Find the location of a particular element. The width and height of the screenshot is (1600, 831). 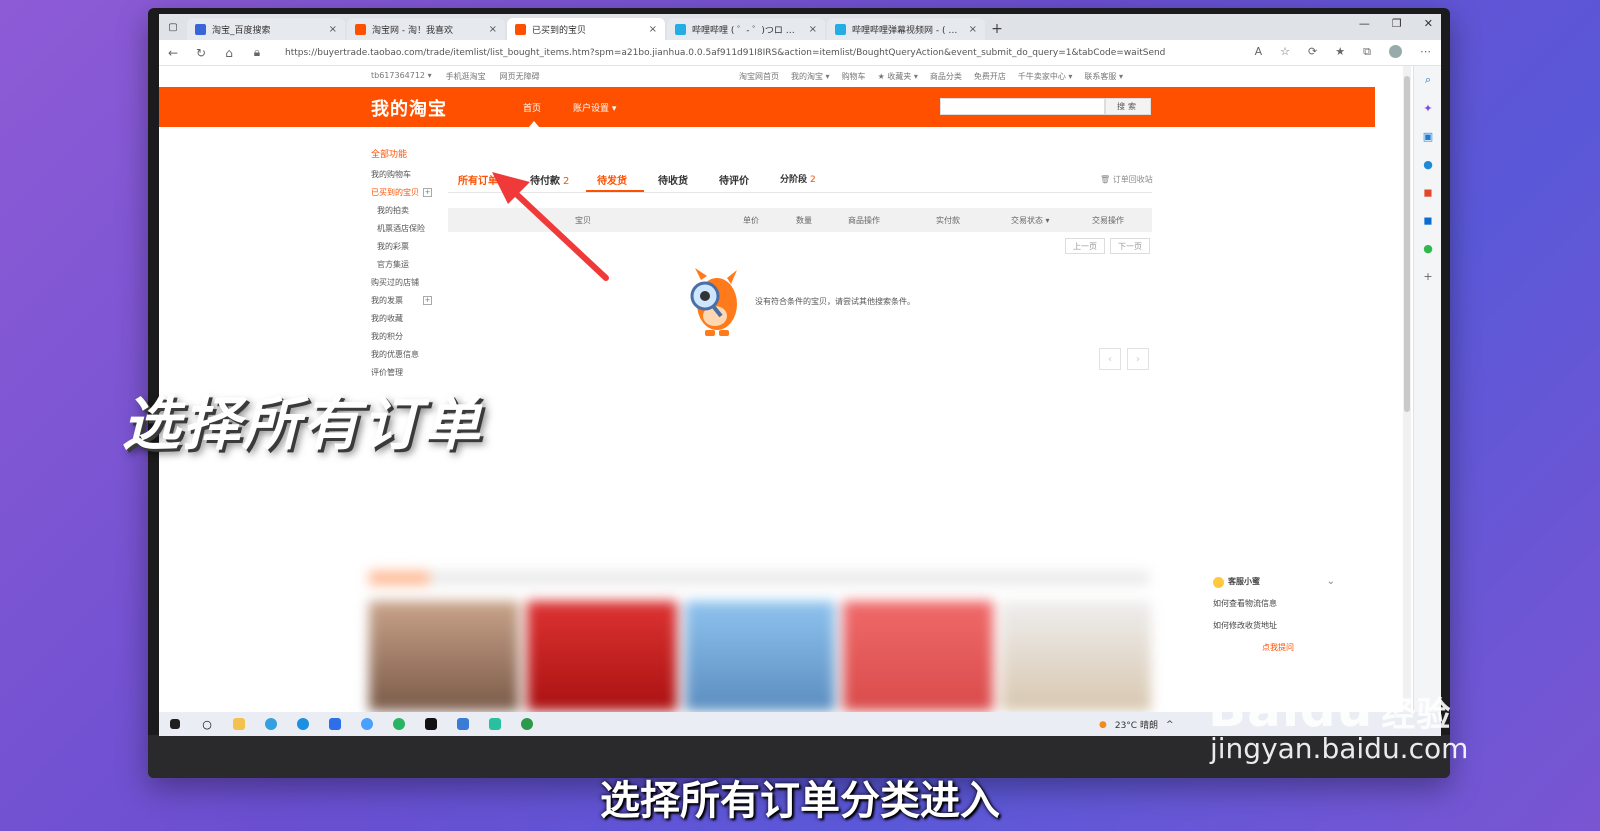

tray-chevron-icon: ^ is located at coordinates (1170, 725).